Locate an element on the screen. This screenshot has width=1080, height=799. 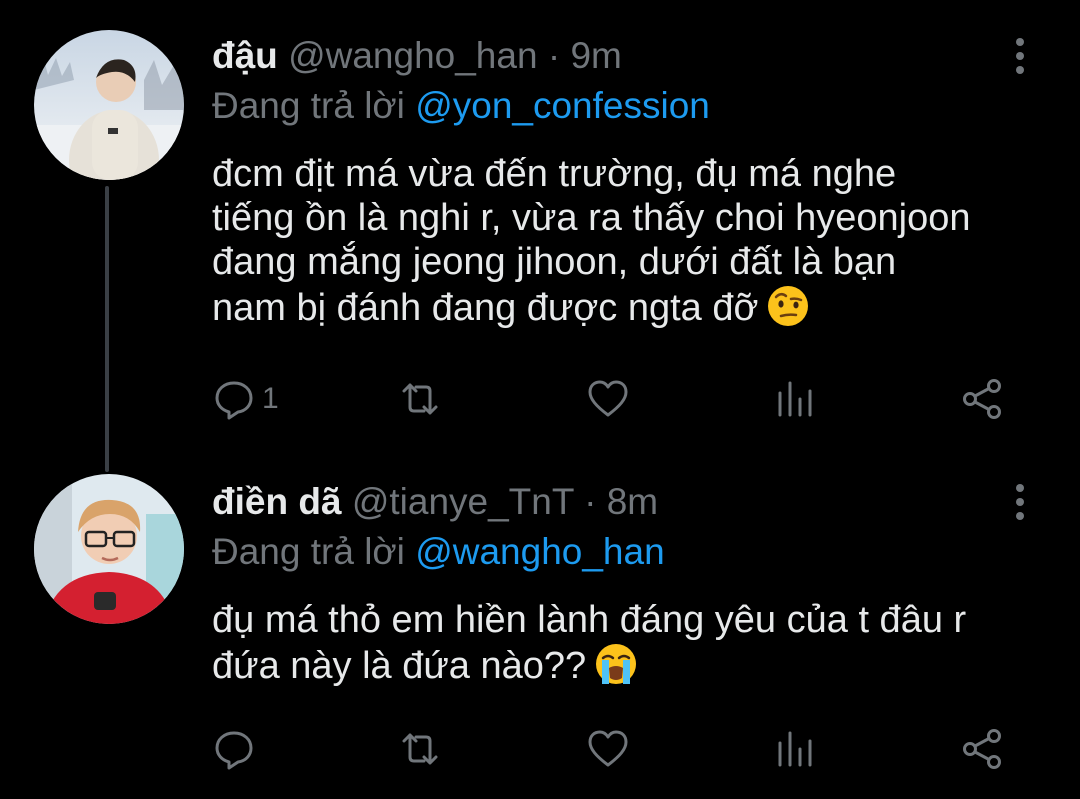
tweet-text-line: đứa này là đứa nào?? is located at coordinates (632, 665).